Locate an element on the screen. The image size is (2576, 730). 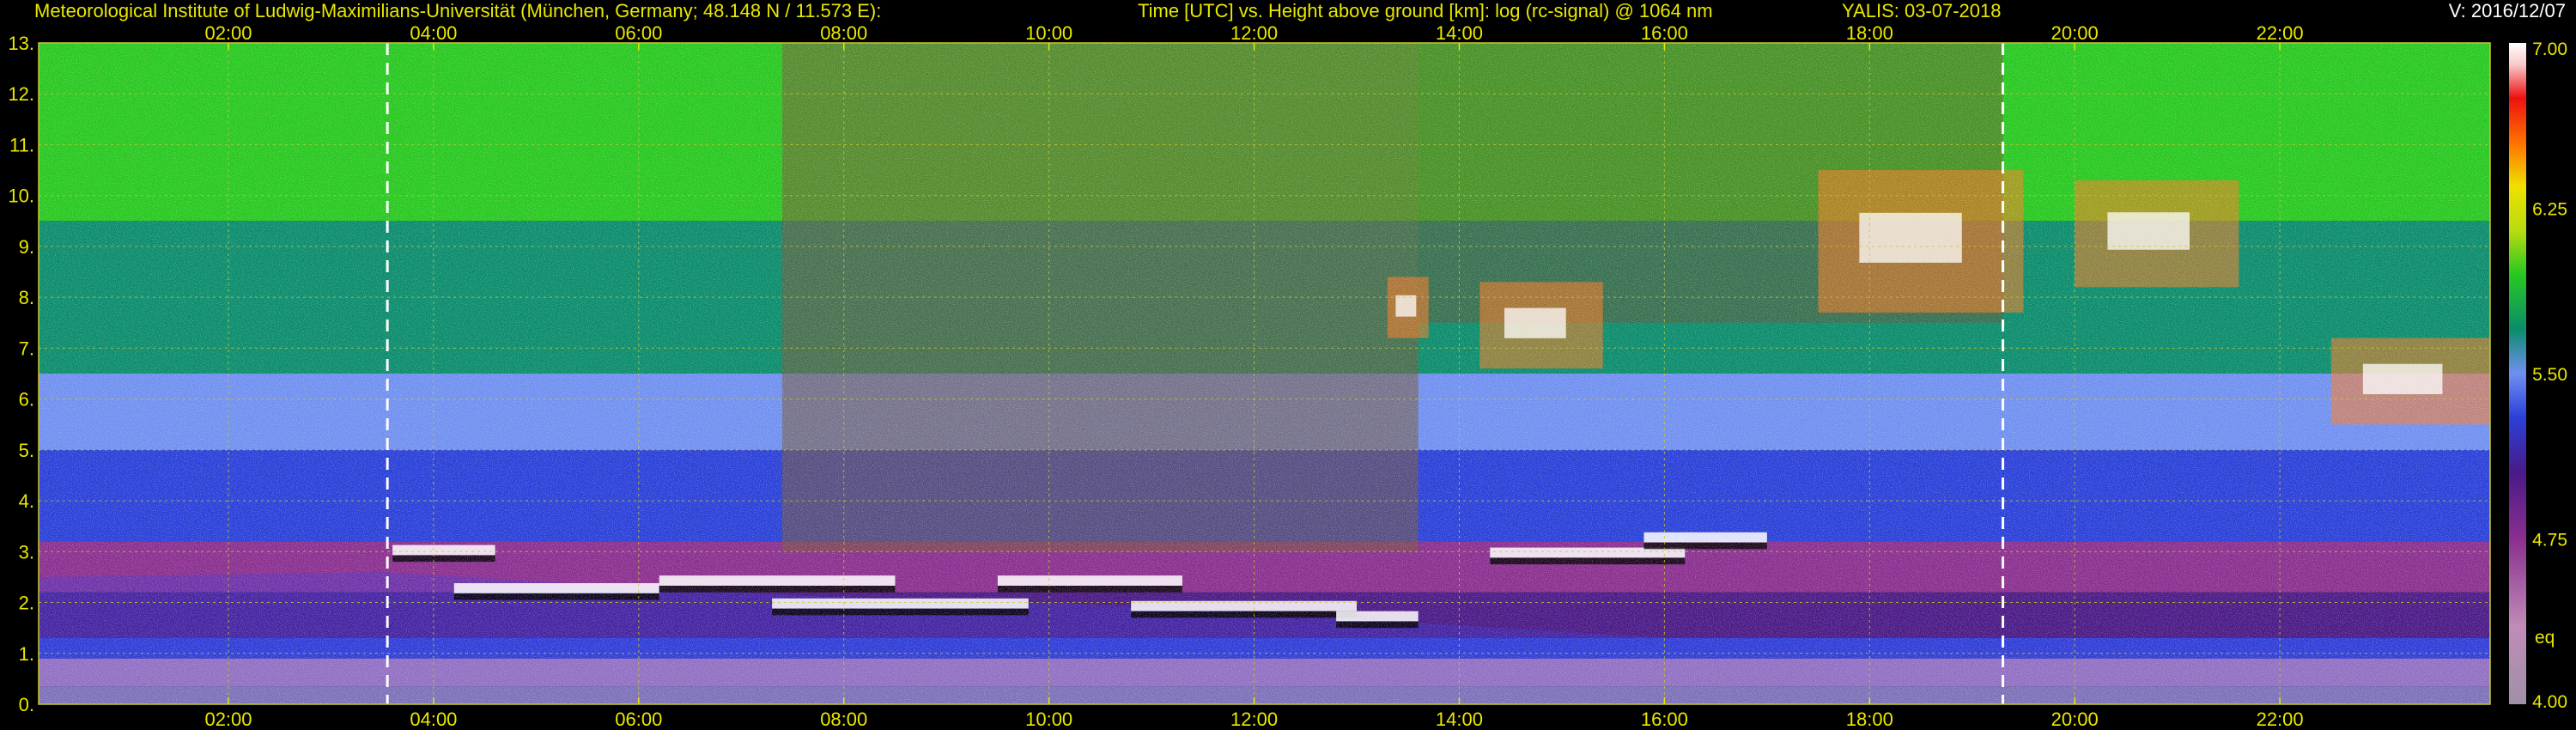
x-tick-label-bottom: 02:00 is located at coordinates (228, 719).